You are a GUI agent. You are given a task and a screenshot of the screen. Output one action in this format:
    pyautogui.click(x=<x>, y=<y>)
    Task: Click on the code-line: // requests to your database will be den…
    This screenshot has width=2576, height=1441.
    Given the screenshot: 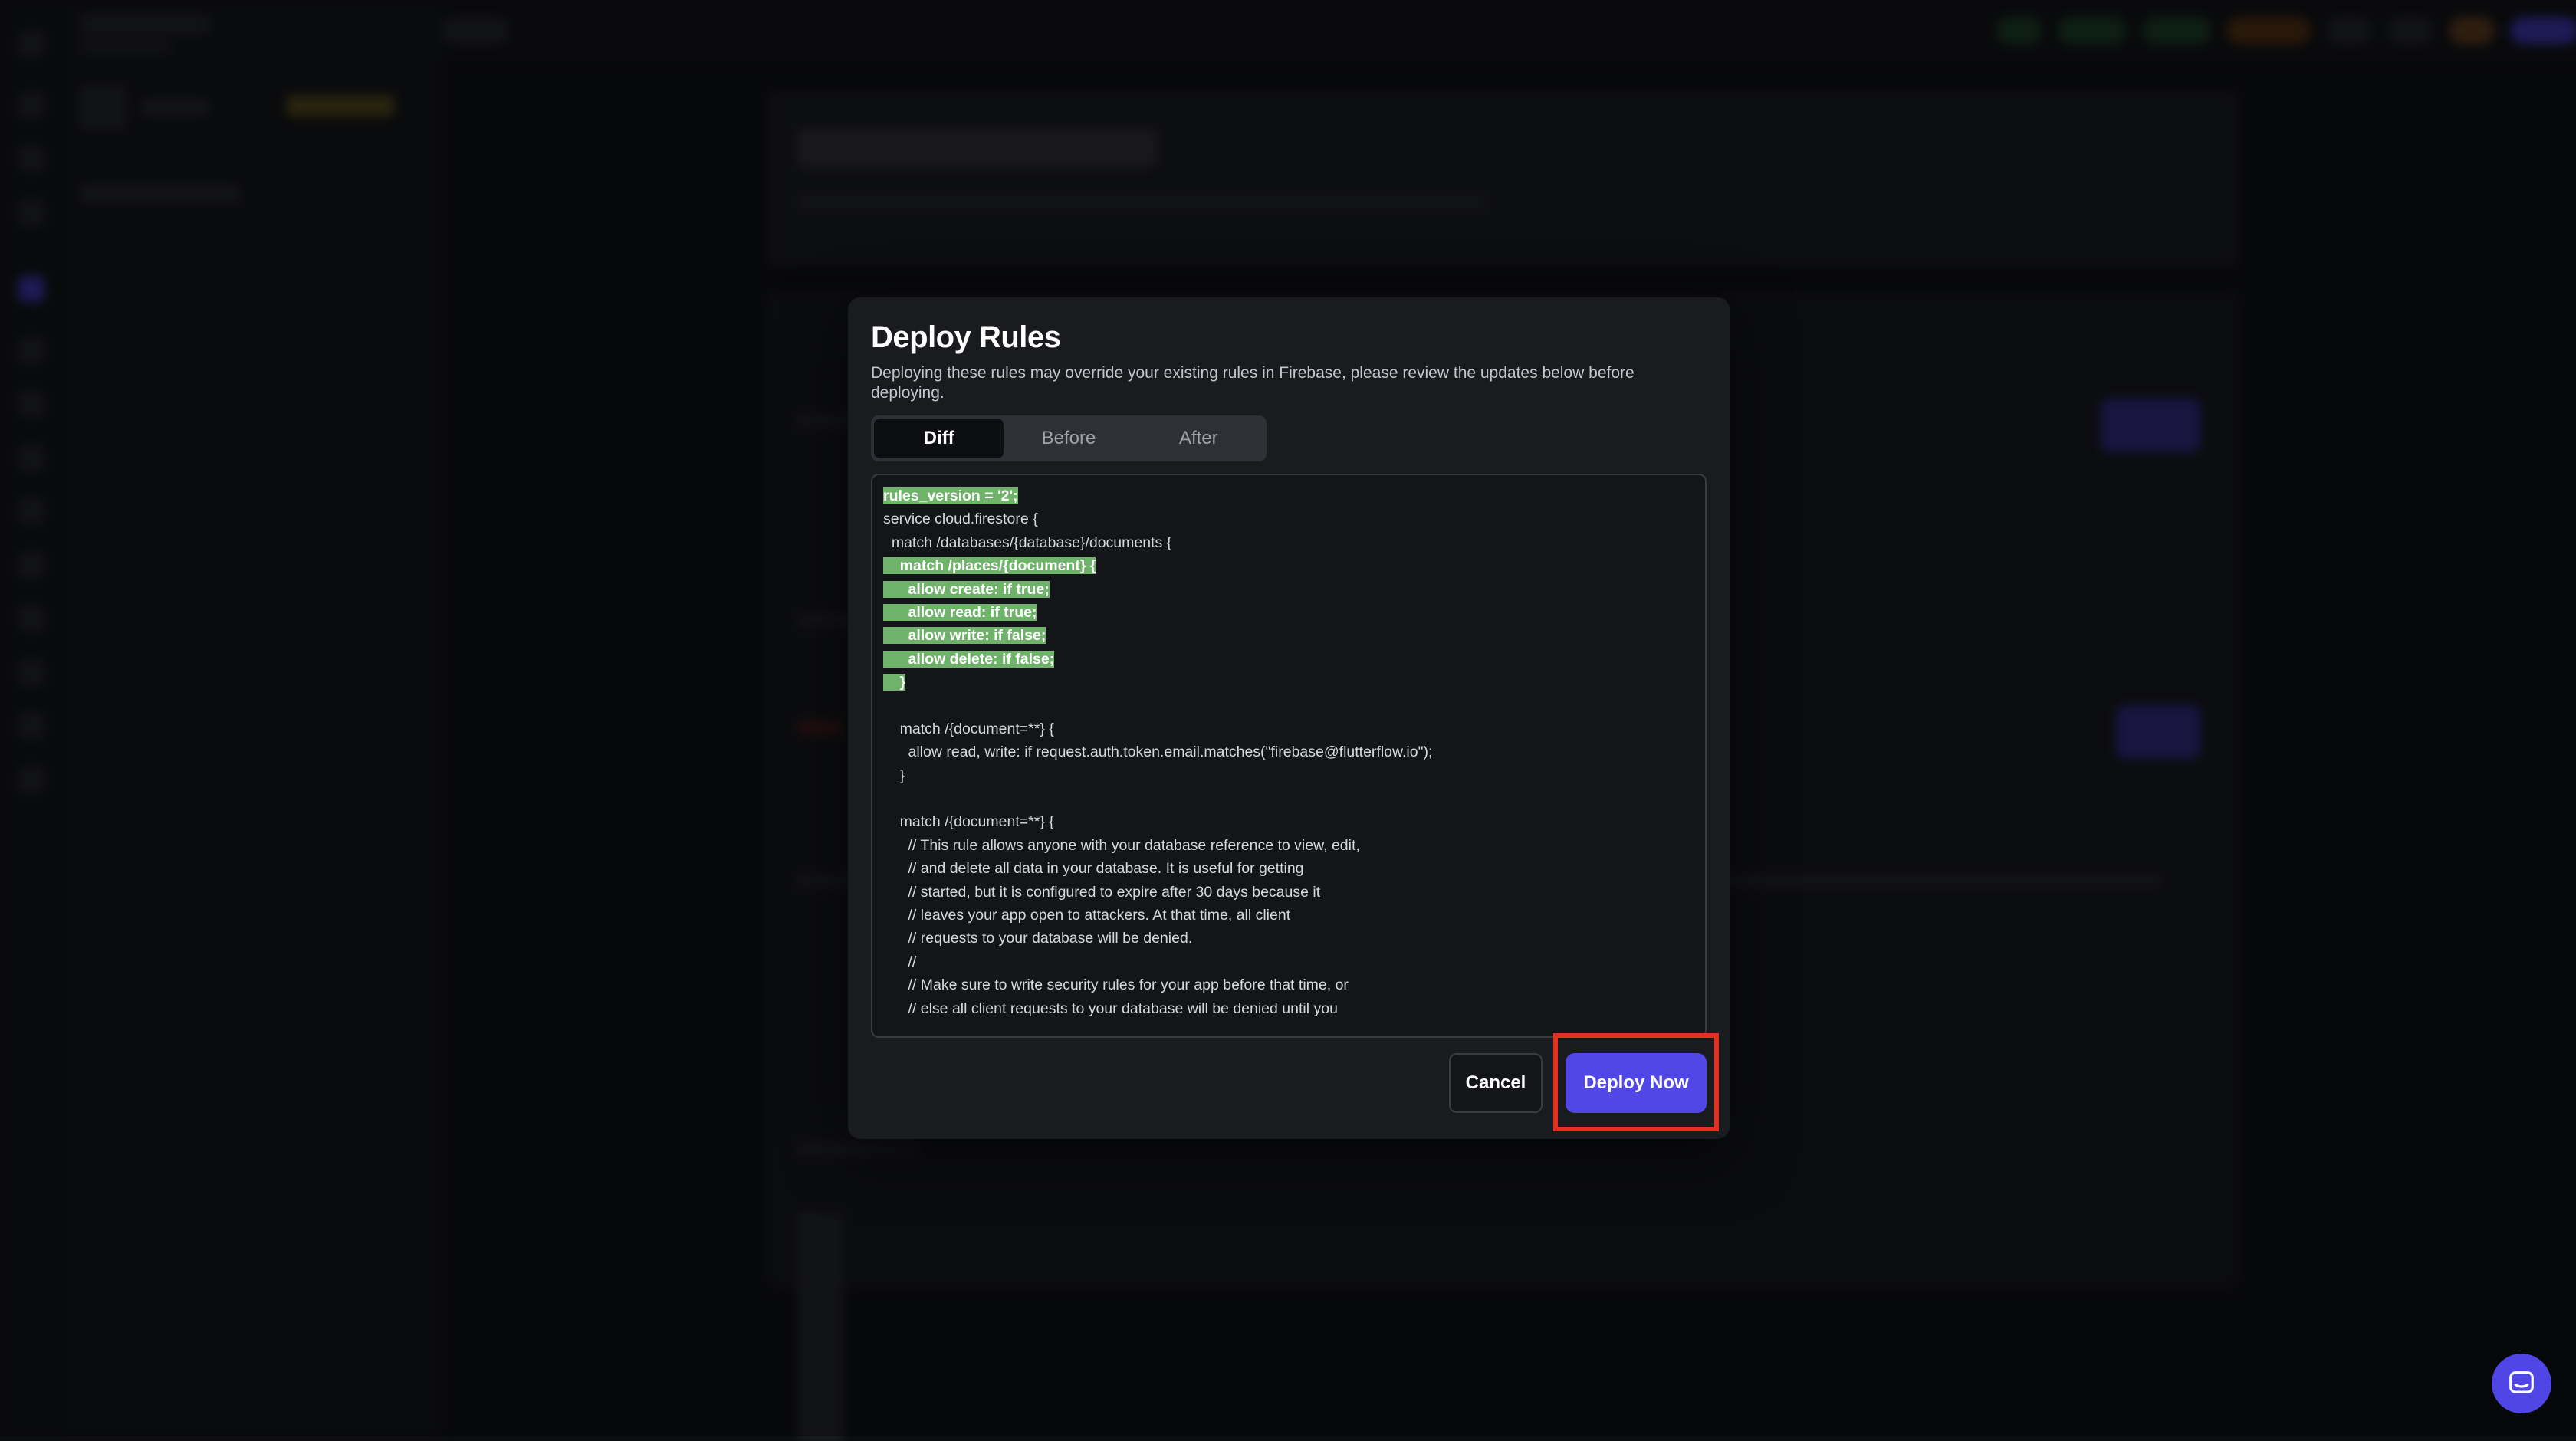 What is the action you would take?
    pyautogui.click(x=1288, y=939)
    